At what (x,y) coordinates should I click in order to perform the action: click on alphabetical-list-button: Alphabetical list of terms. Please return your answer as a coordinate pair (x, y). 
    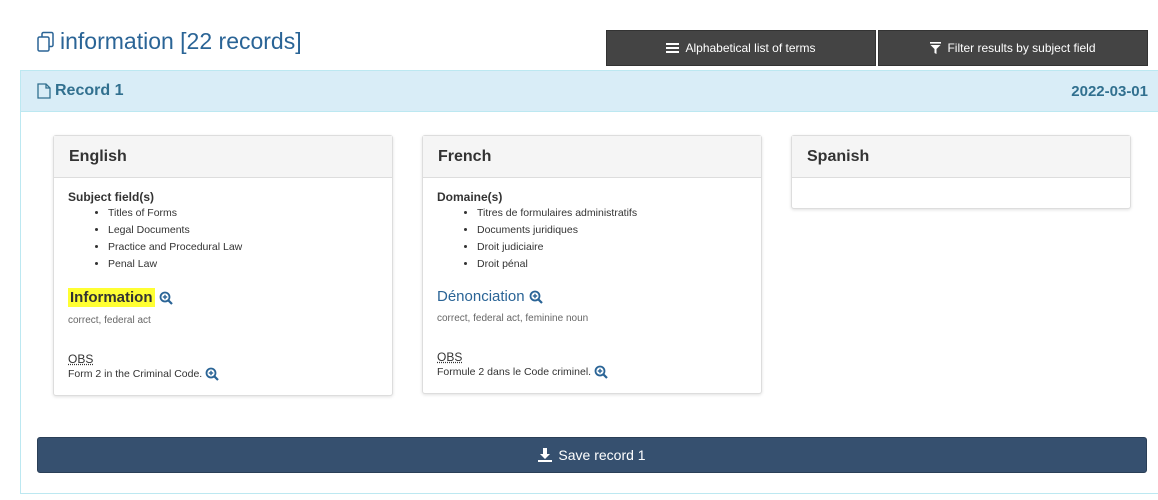
    Looking at the image, I should click on (741, 48).